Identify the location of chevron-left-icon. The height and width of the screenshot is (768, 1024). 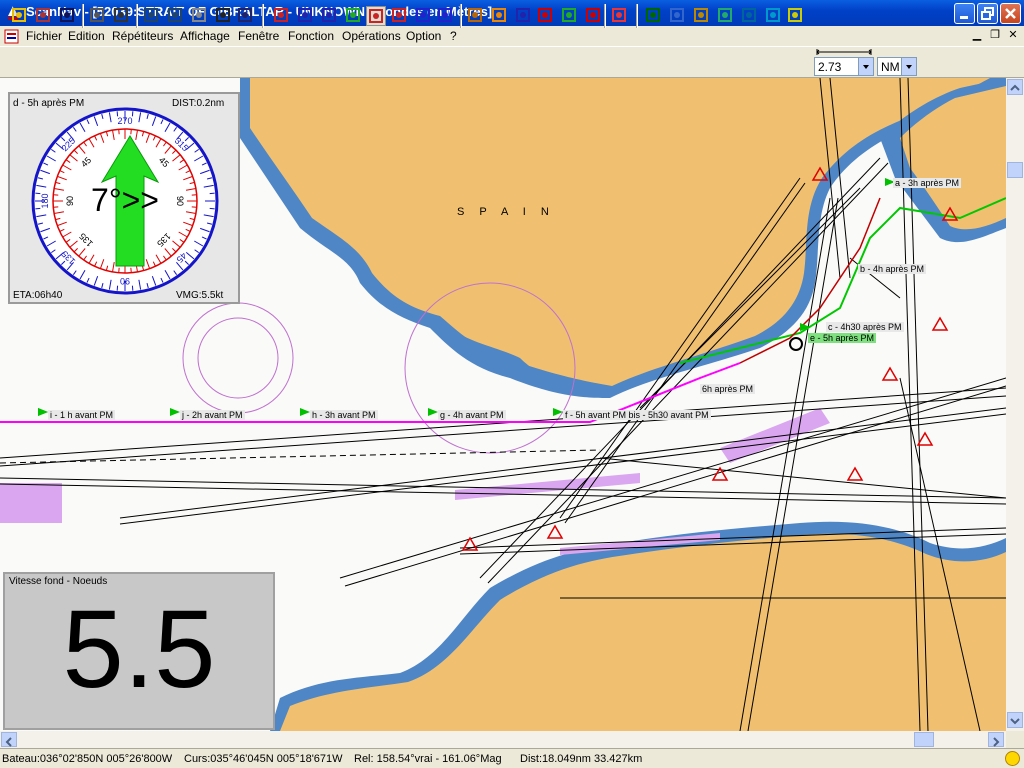
(8, 742).